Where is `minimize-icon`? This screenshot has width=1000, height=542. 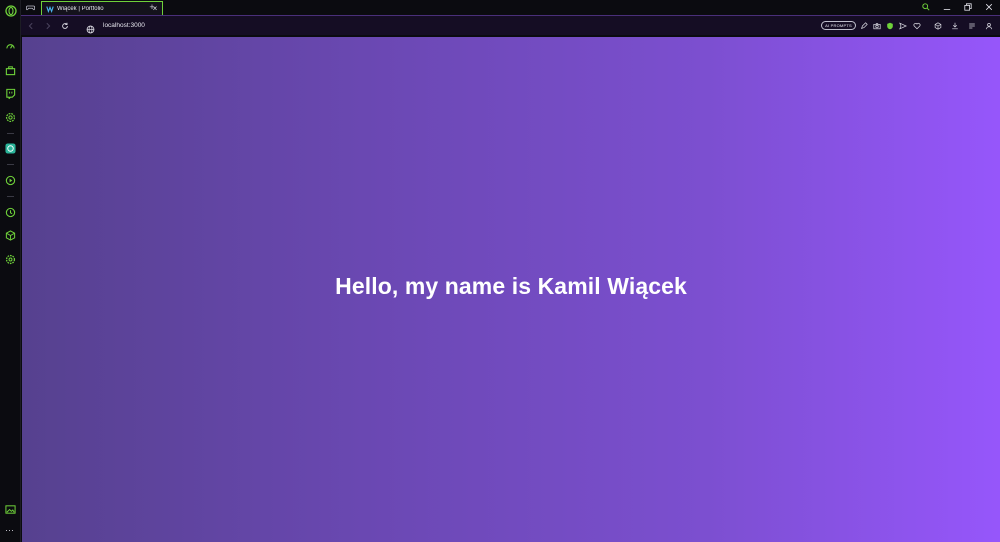
minimize-icon is located at coordinates (947, 7).